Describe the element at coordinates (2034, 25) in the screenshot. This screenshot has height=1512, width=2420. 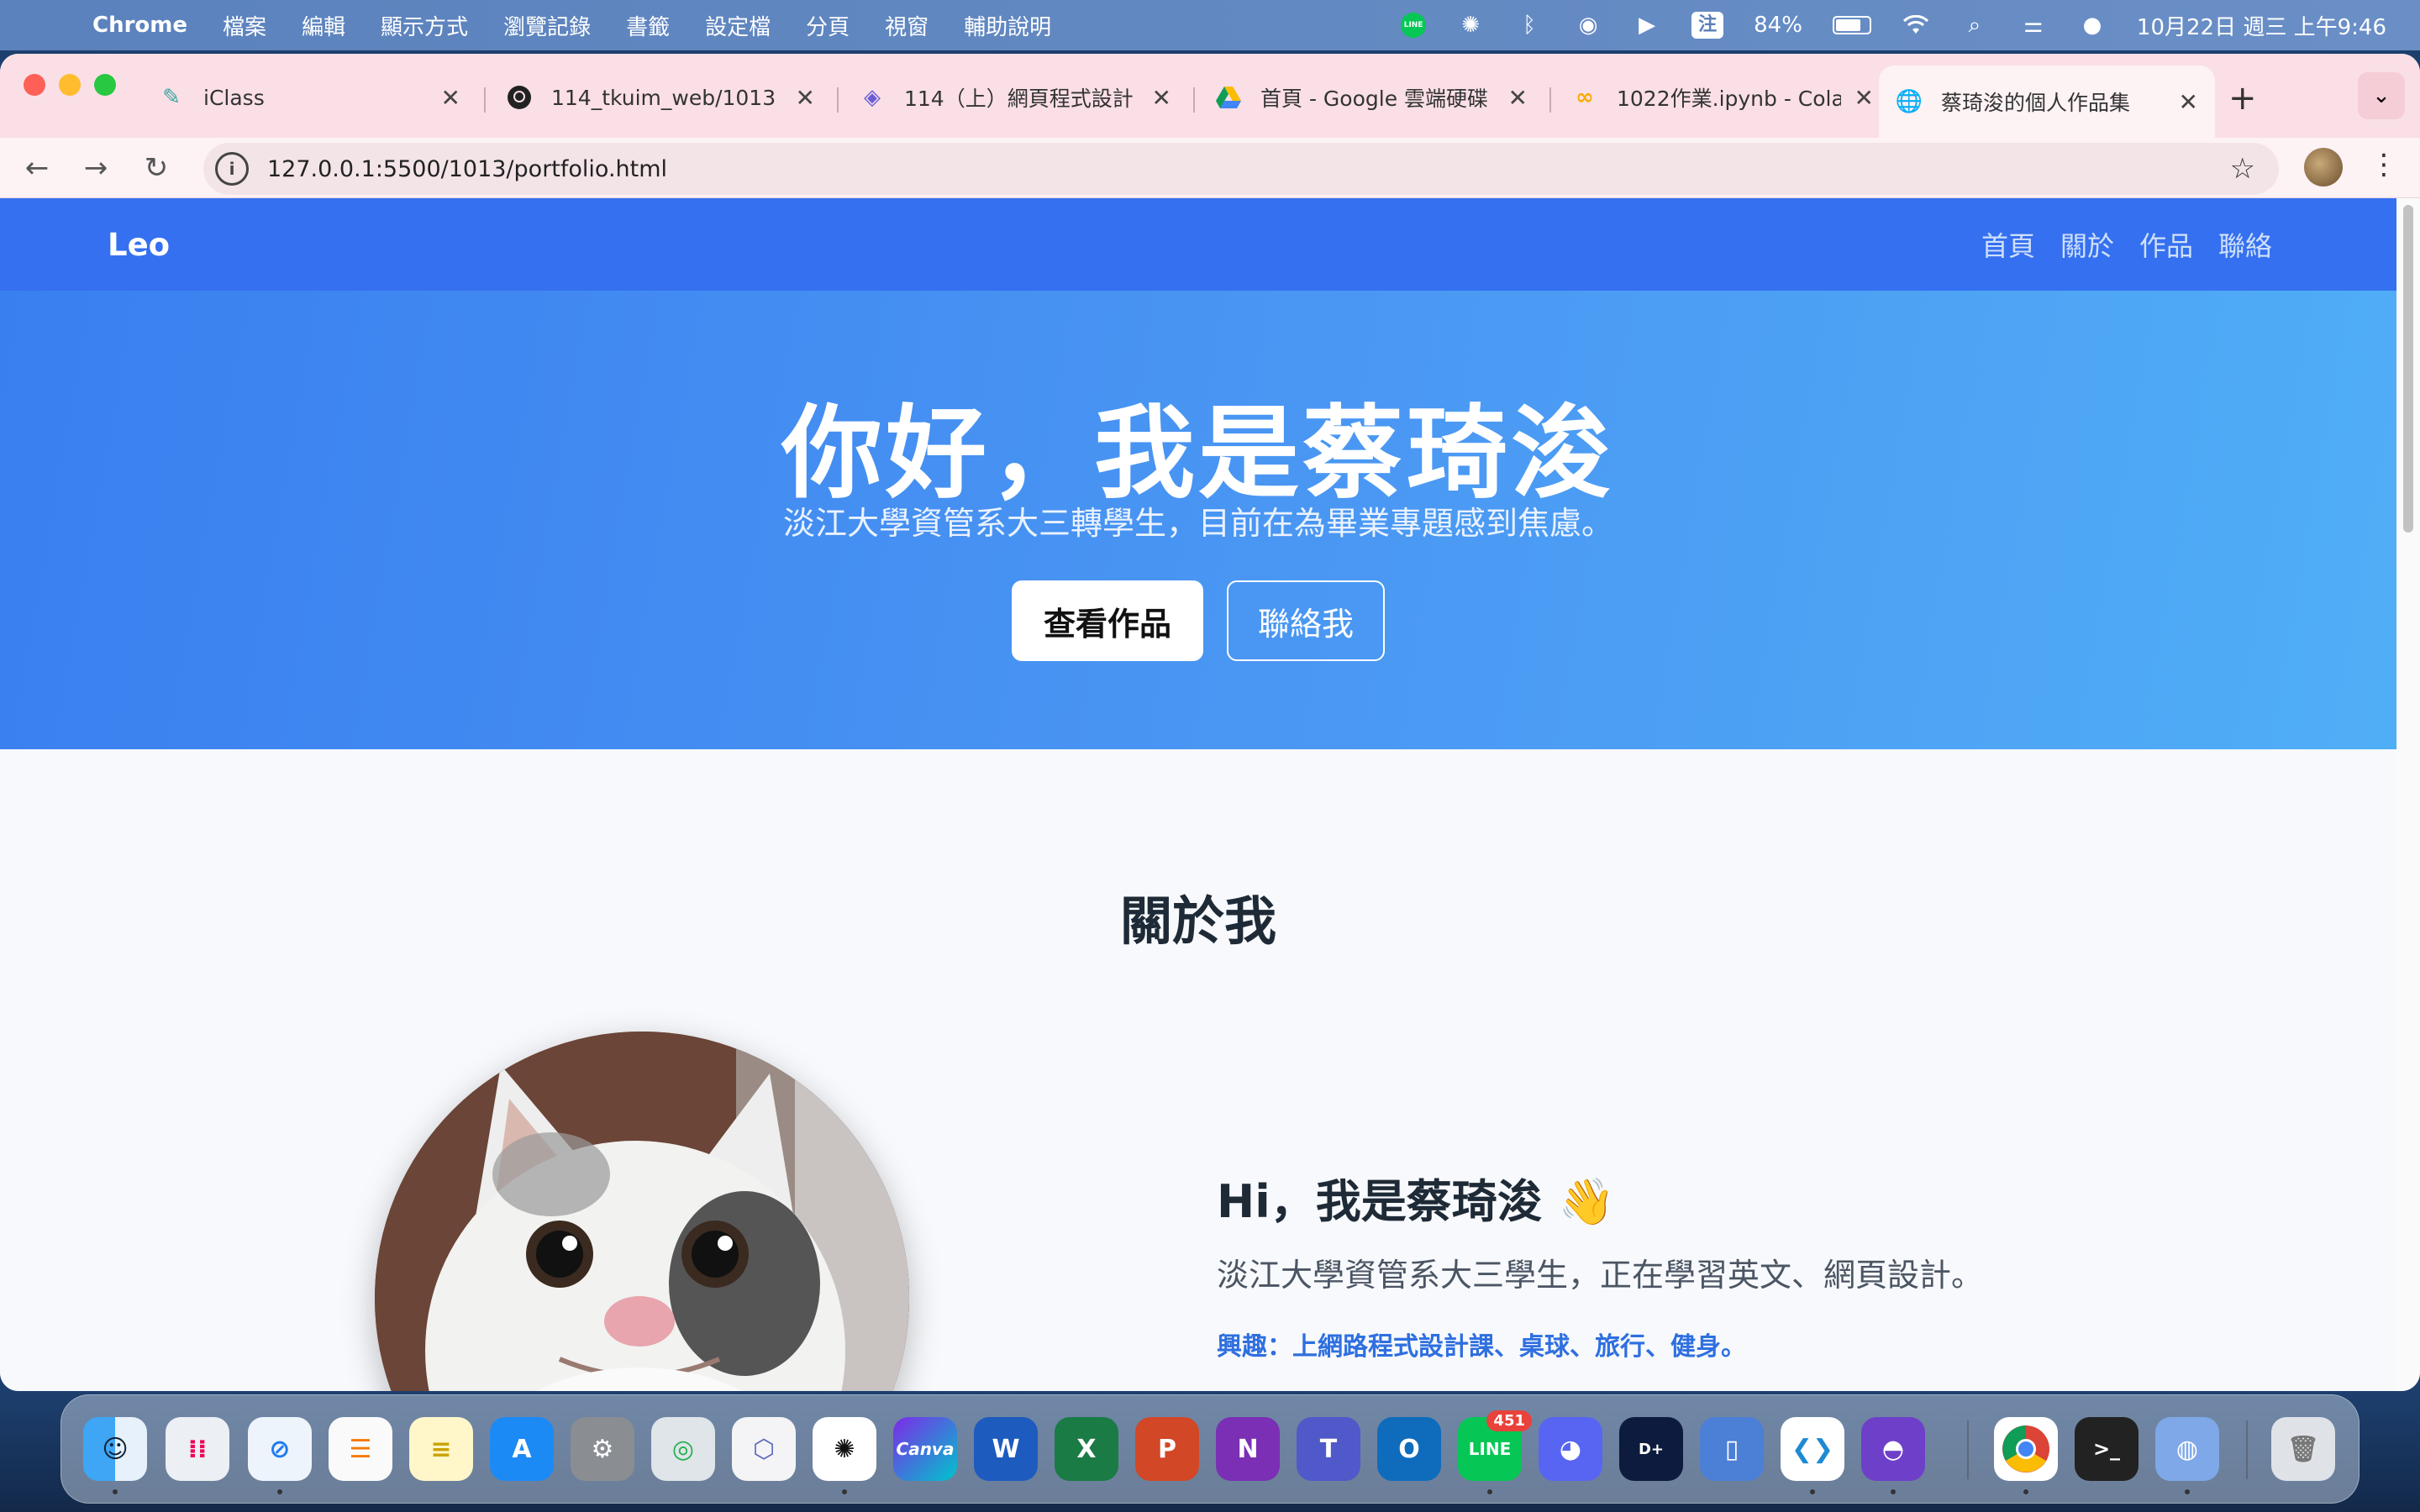
I see `control-center-icon: ⚌` at that location.